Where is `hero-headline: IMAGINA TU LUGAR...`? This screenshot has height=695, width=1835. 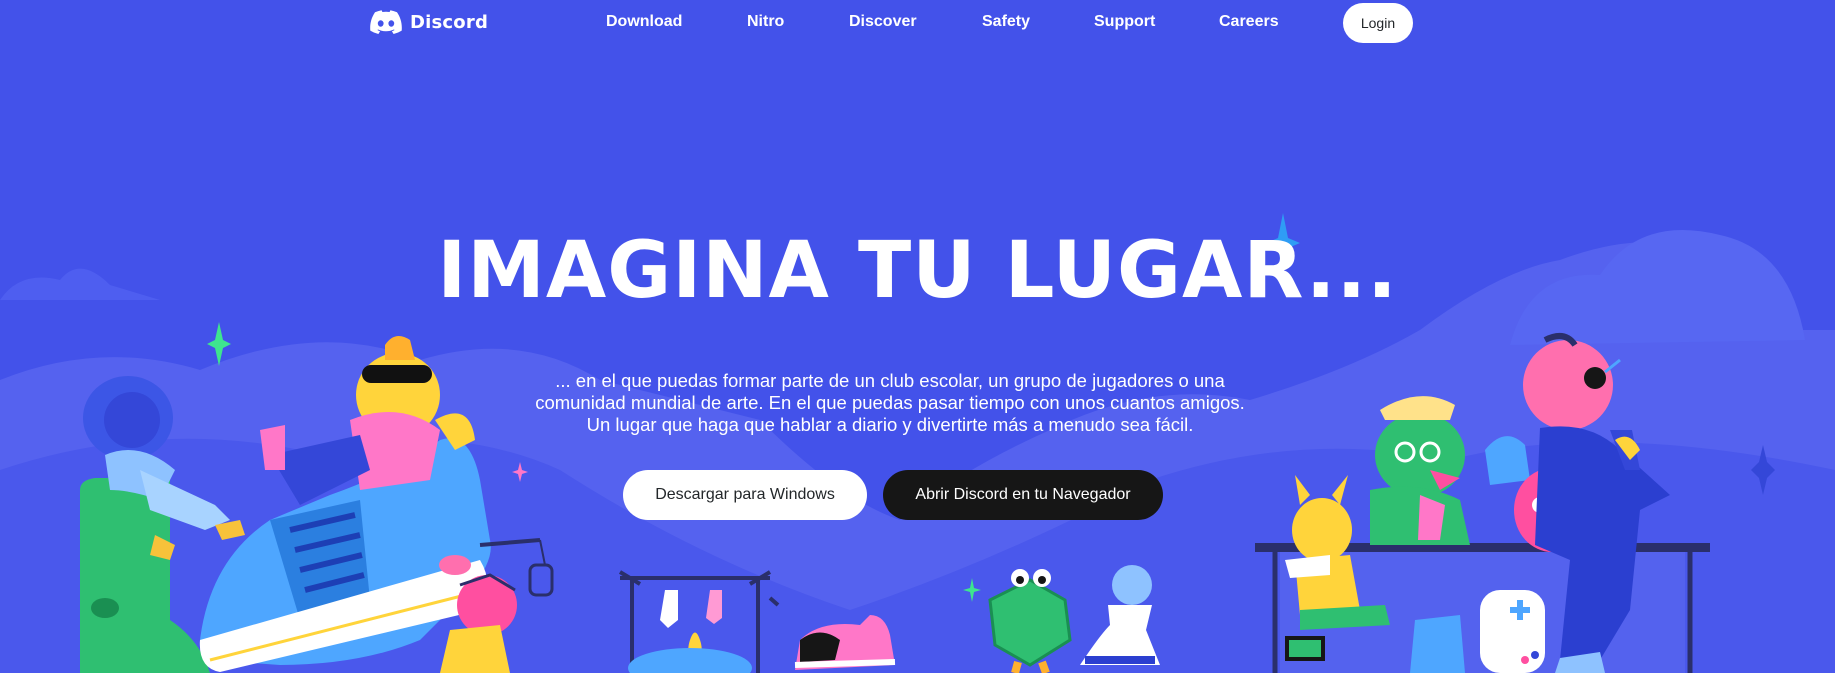
hero-headline: IMAGINA TU LUGAR... is located at coordinates (917, 271).